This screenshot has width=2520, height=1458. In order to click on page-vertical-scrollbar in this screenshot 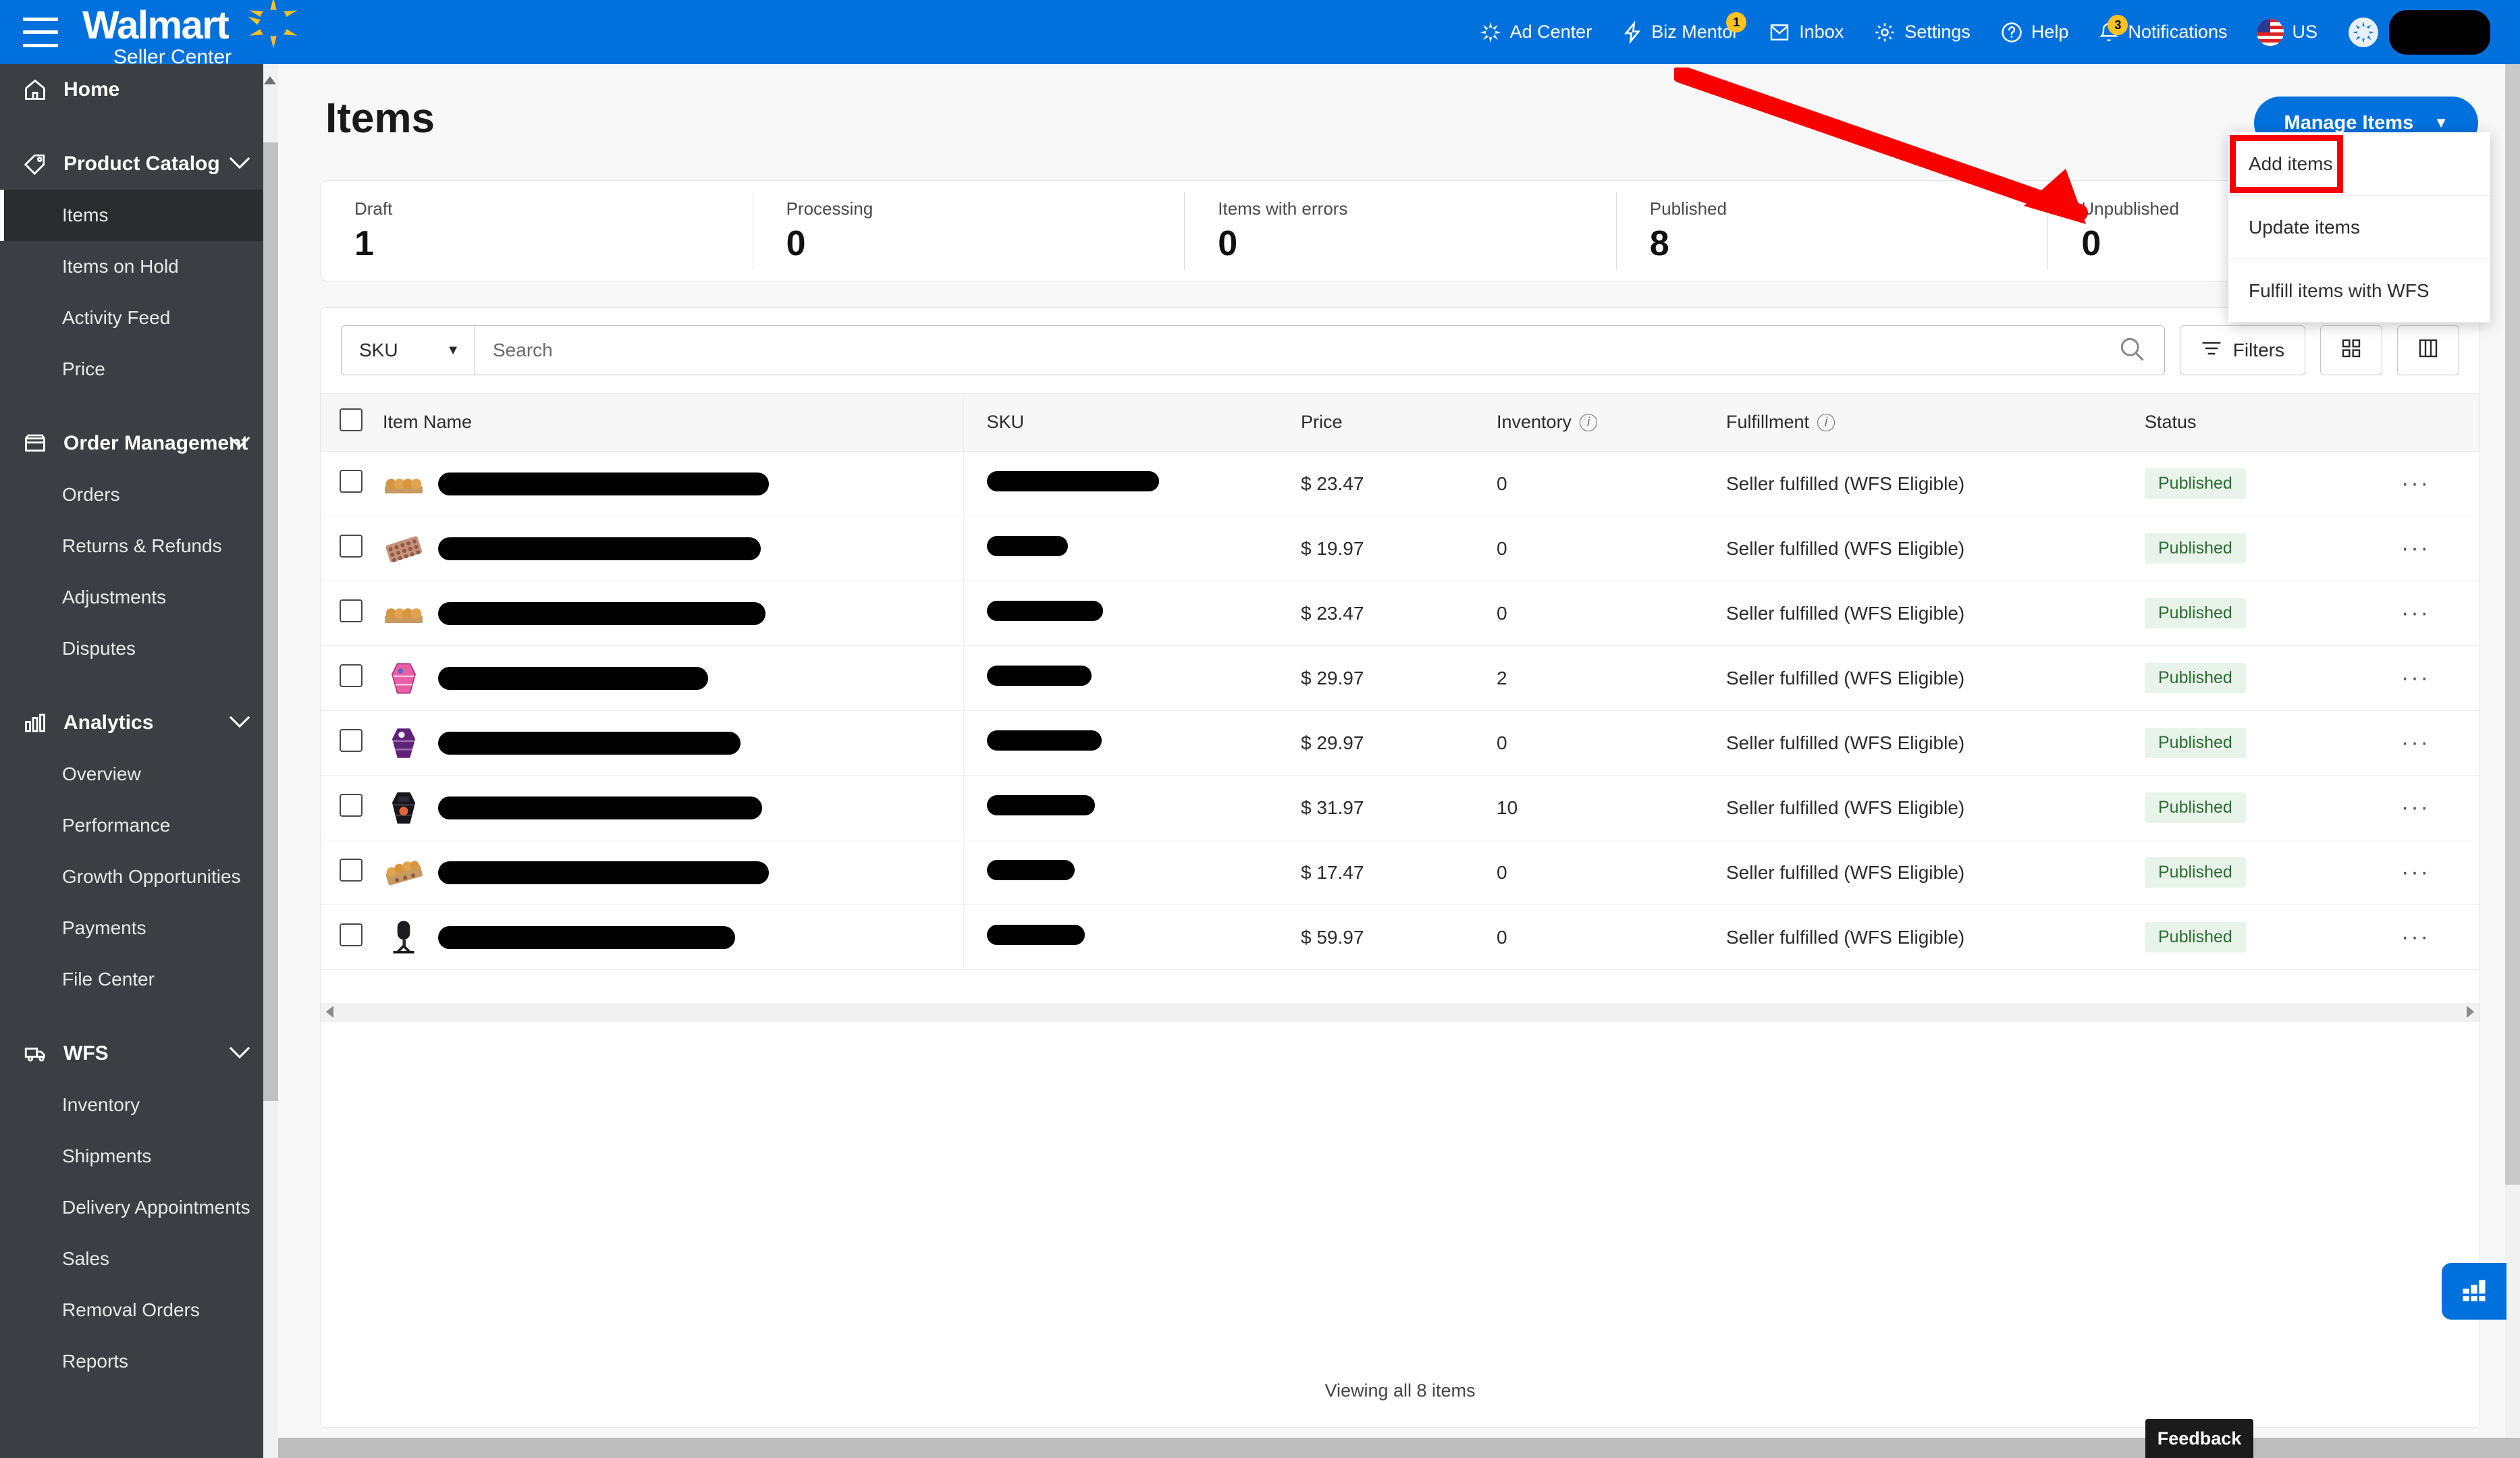, I will do `click(2512, 761)`.